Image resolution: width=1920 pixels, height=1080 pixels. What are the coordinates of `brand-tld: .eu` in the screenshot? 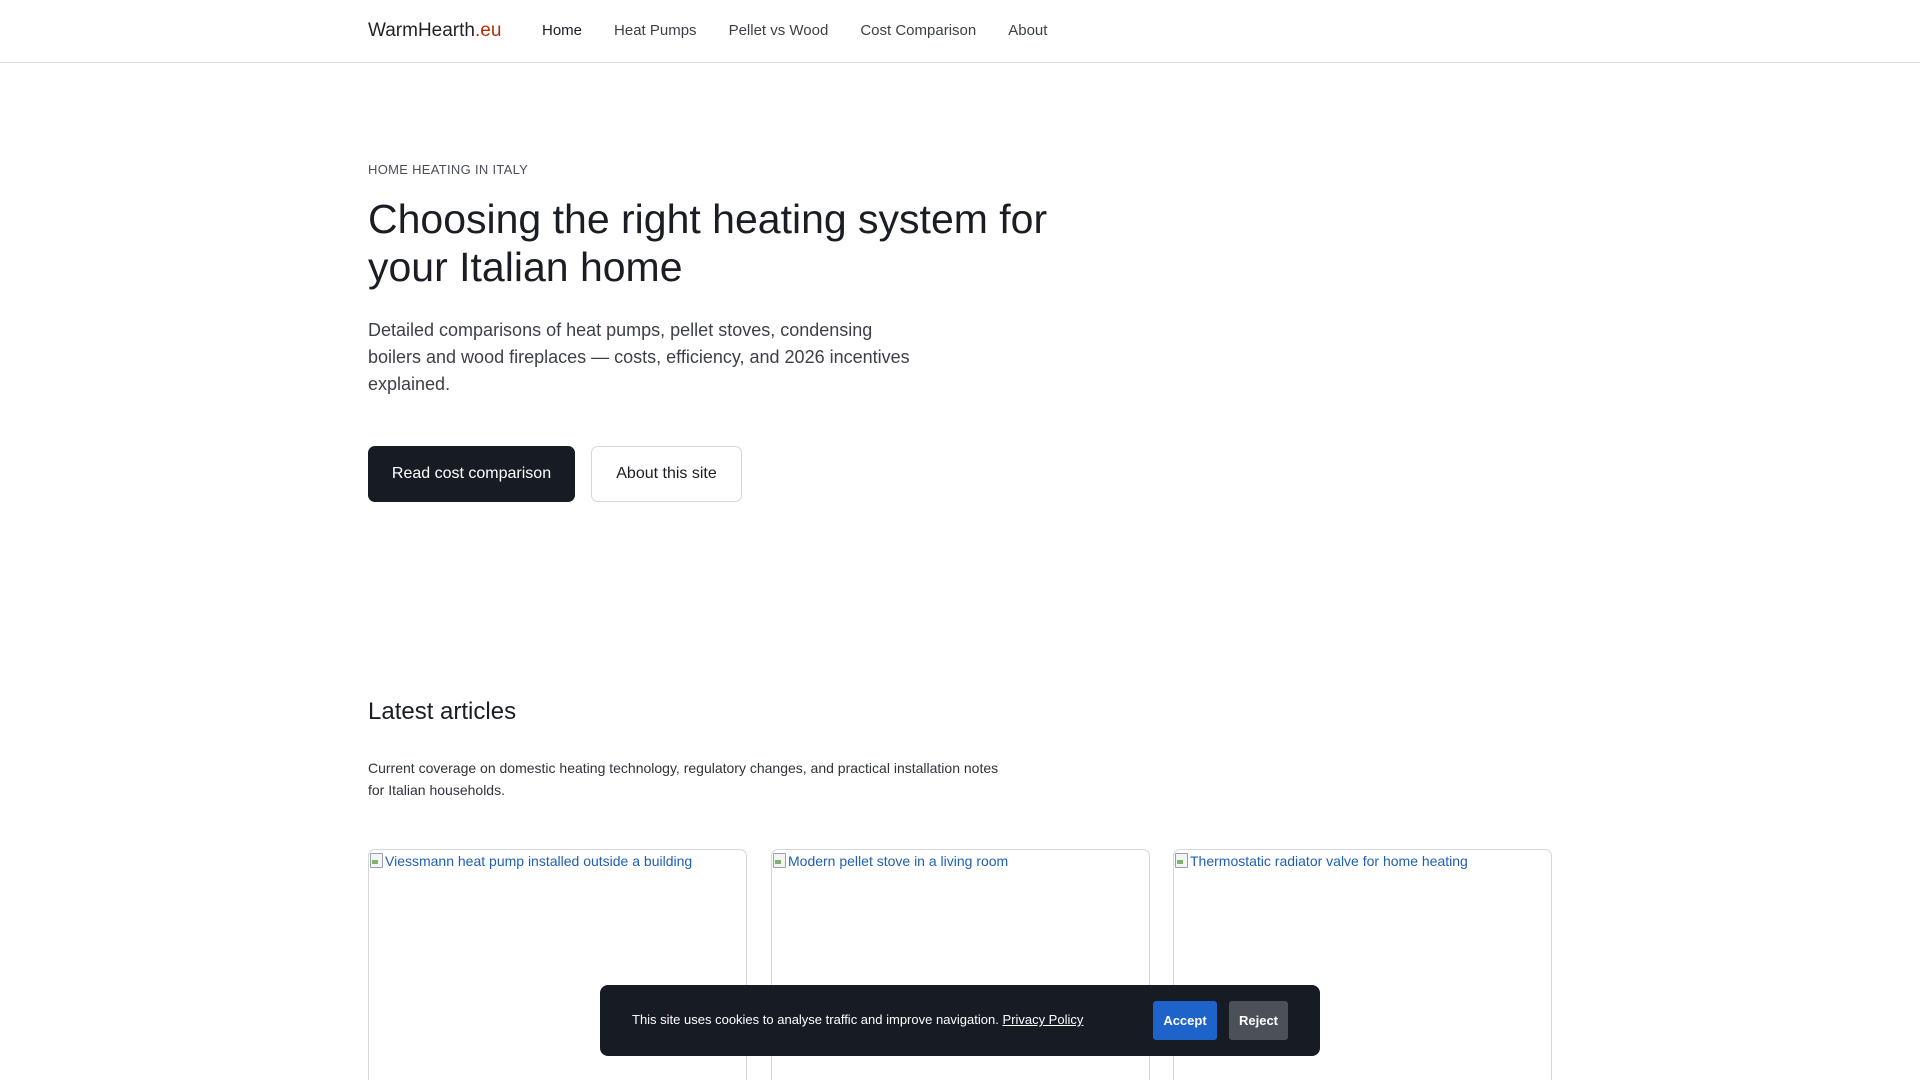 It's located at (488, 30).